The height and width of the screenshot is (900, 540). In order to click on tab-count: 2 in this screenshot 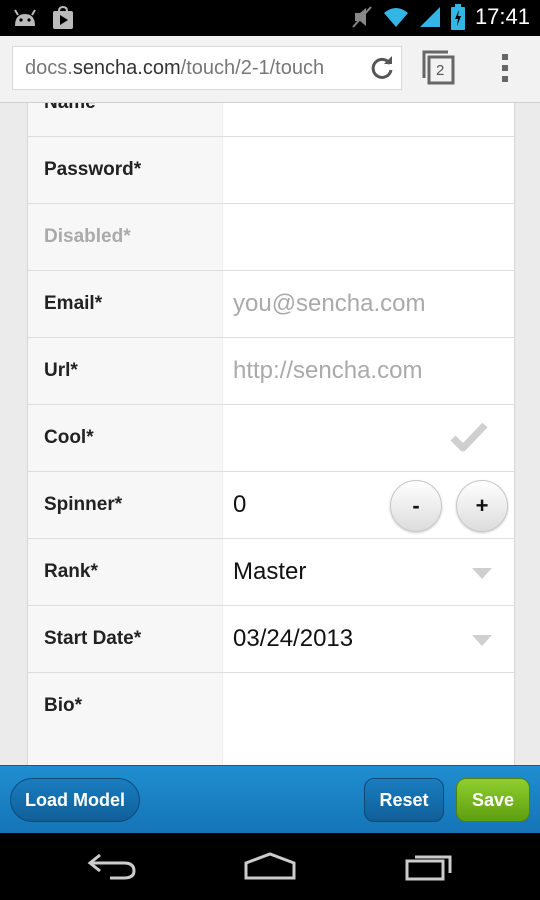, I will do `click(440, 70)`.